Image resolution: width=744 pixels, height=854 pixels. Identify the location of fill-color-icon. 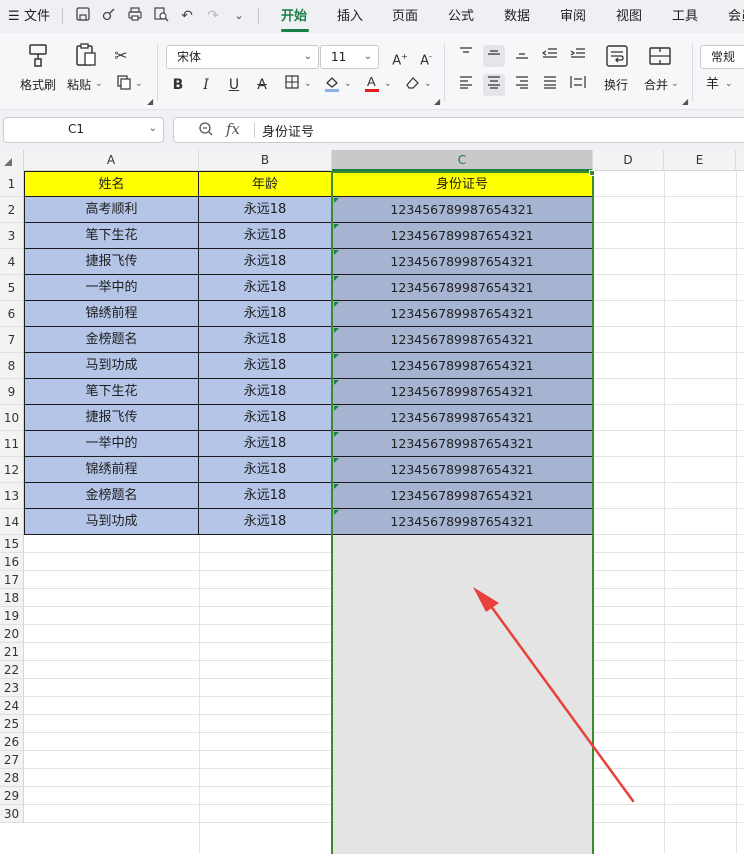
(332, 85).